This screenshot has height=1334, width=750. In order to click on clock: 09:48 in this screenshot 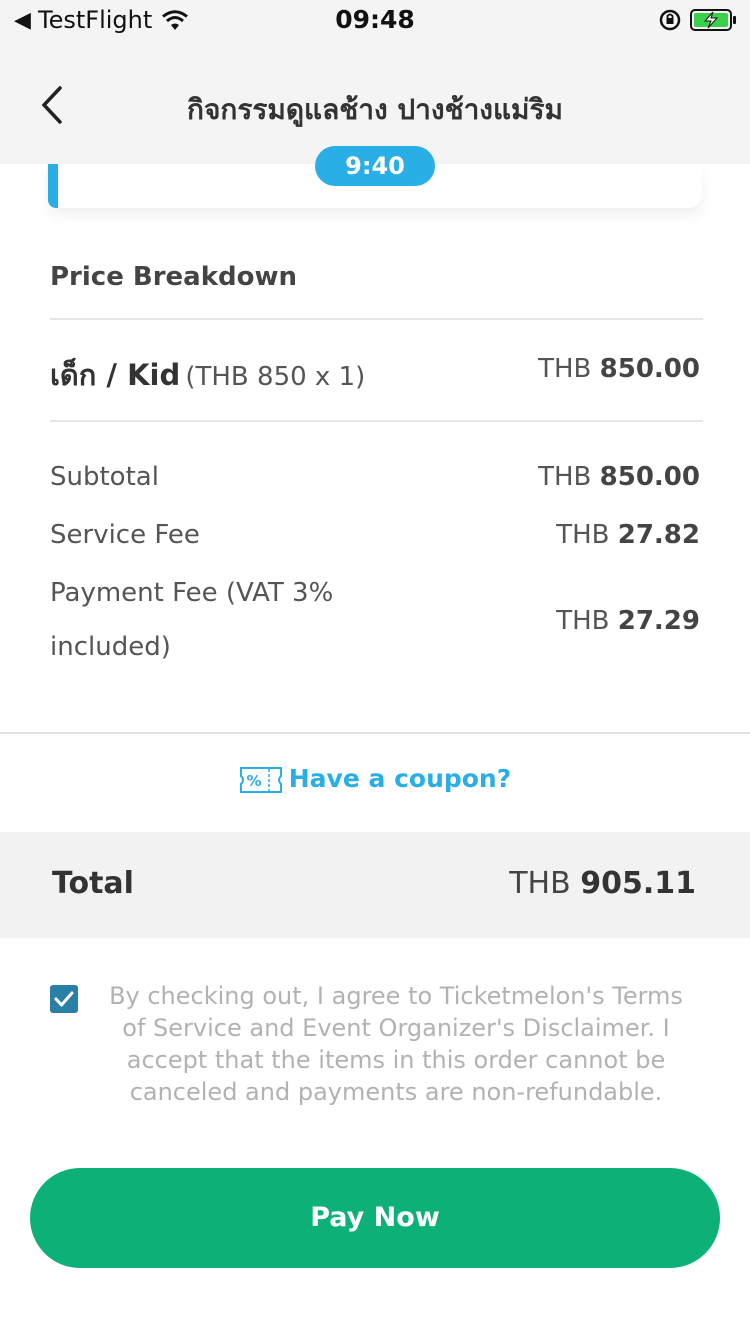, I will do `click(375, 19)`.